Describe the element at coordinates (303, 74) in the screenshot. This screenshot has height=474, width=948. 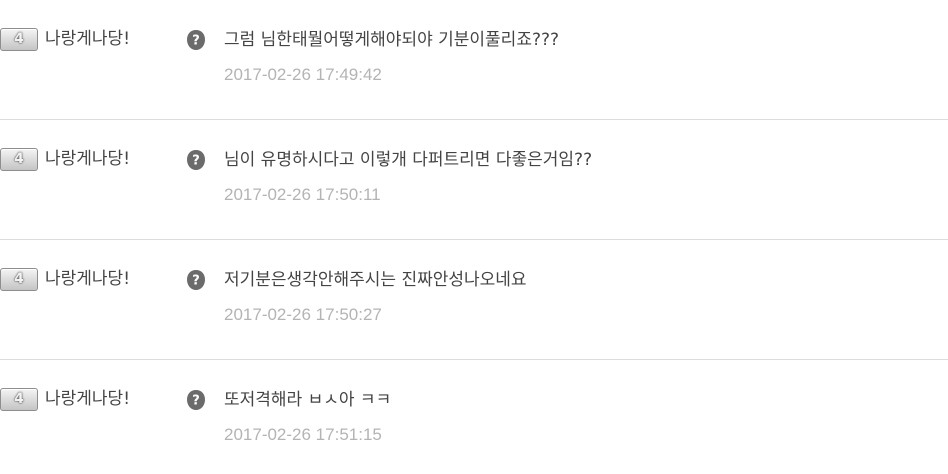
I see `comment-timestamp: 2017-02-26 17:49:42` at that location.